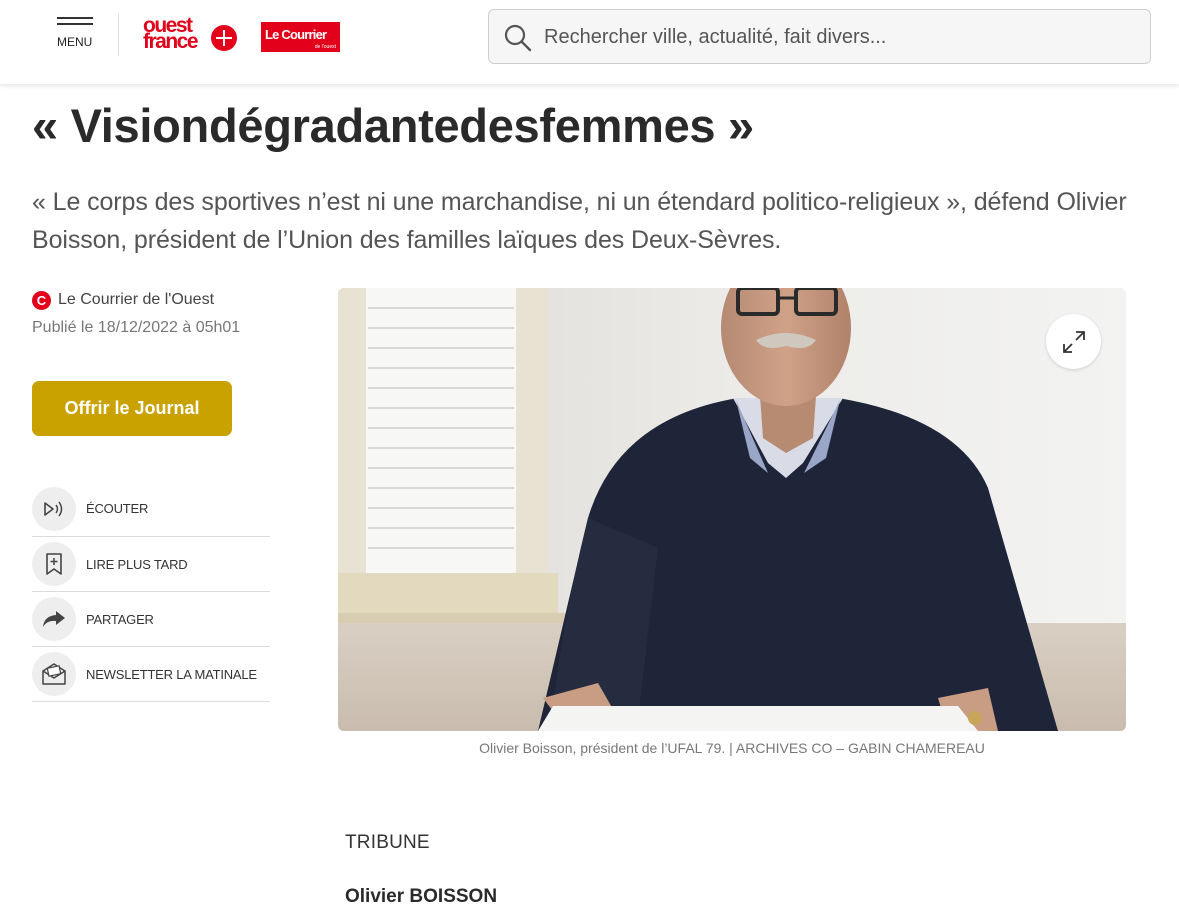 This screenshot has width=1179, height=914. Describe the element at coordinates (839, 37) in the screenshot. I see `search-input` at that location.